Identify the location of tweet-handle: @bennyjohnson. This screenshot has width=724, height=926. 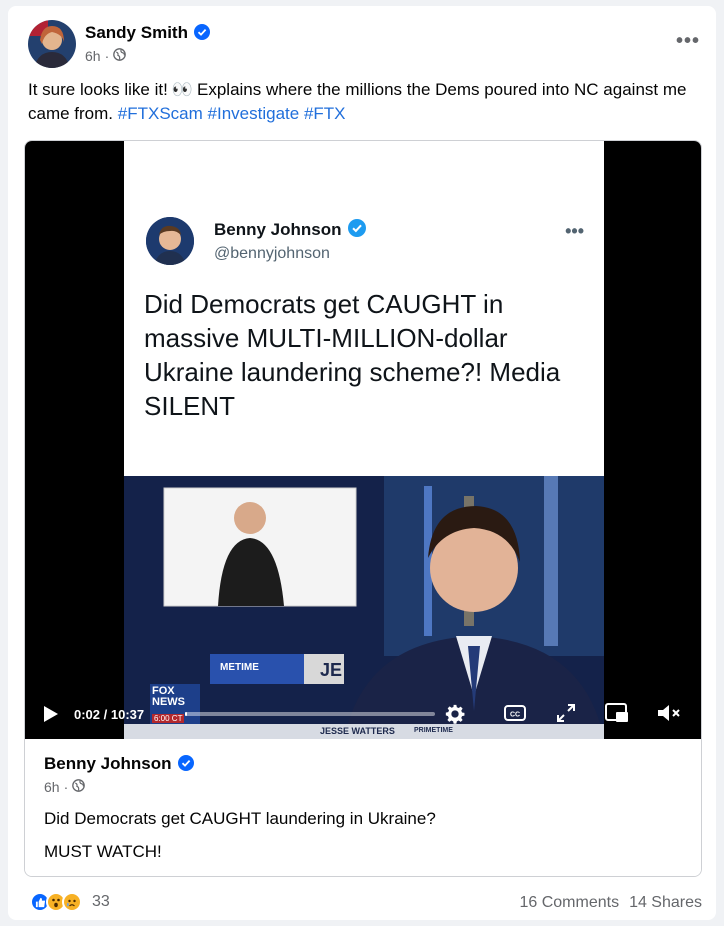
(272, 253).